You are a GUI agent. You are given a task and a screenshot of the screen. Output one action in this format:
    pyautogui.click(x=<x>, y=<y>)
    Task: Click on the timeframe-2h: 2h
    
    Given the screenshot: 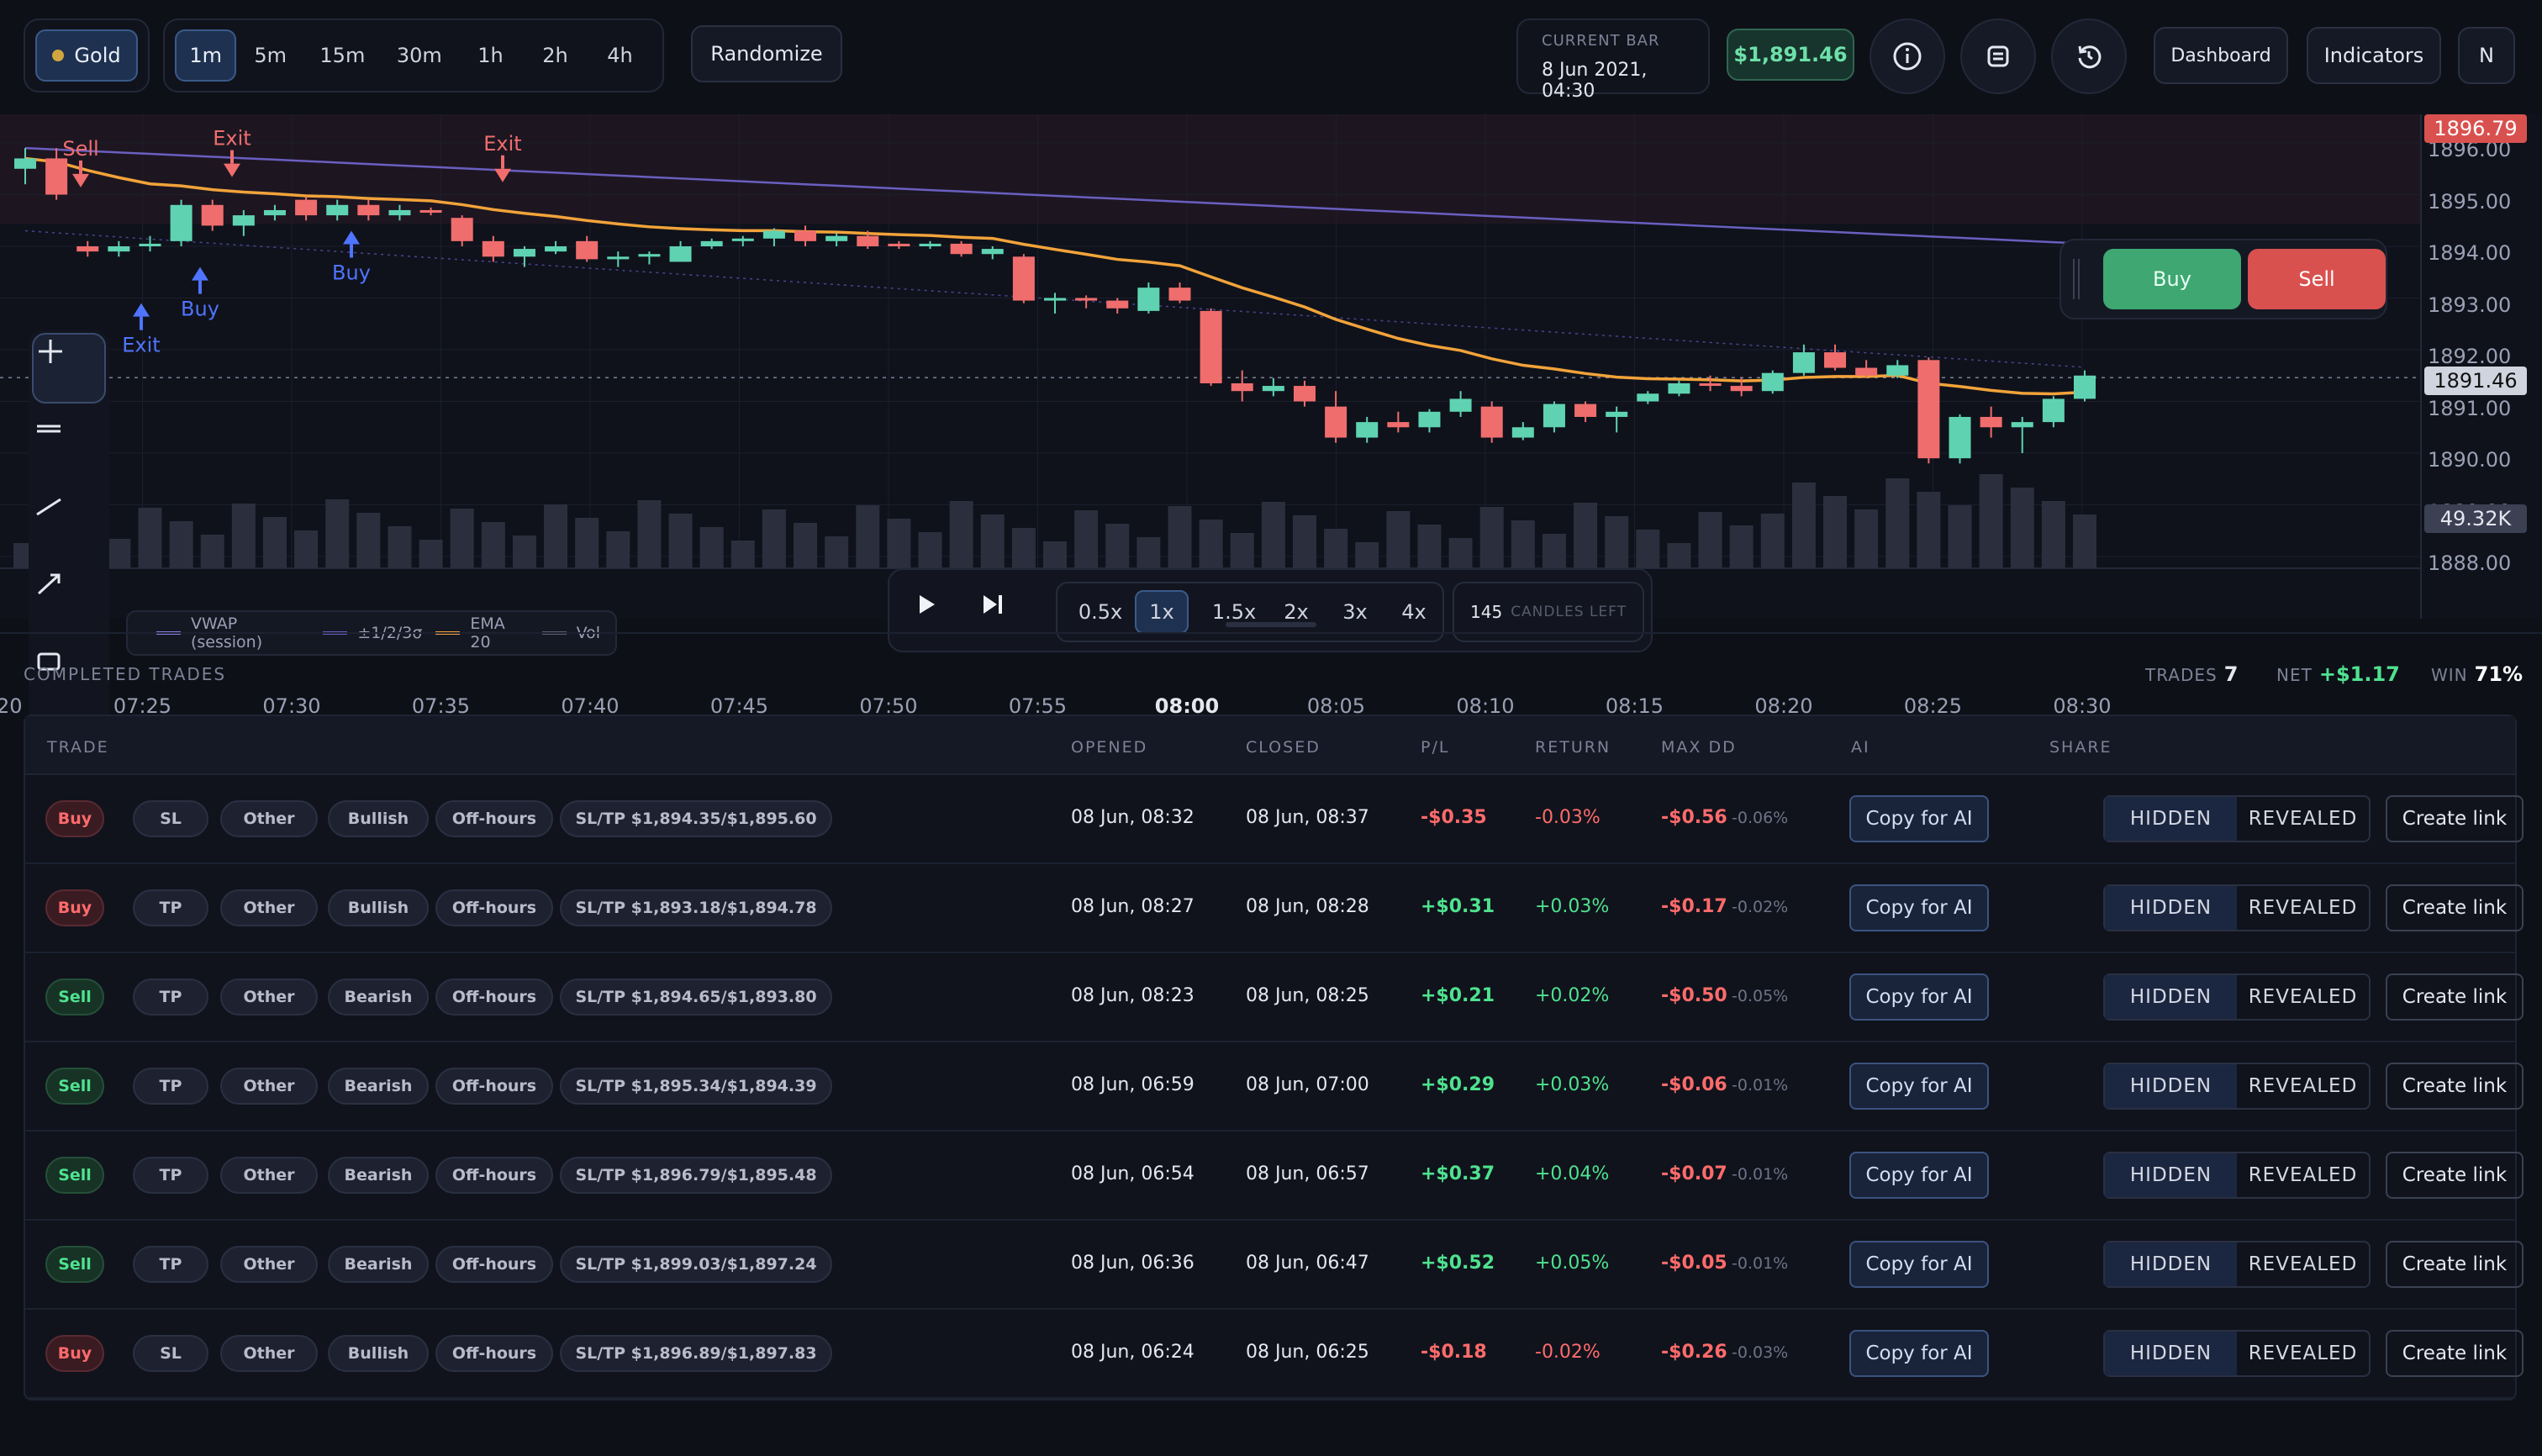 What is the action you would take?
    pyautogui.click(x=555, y=55)
    